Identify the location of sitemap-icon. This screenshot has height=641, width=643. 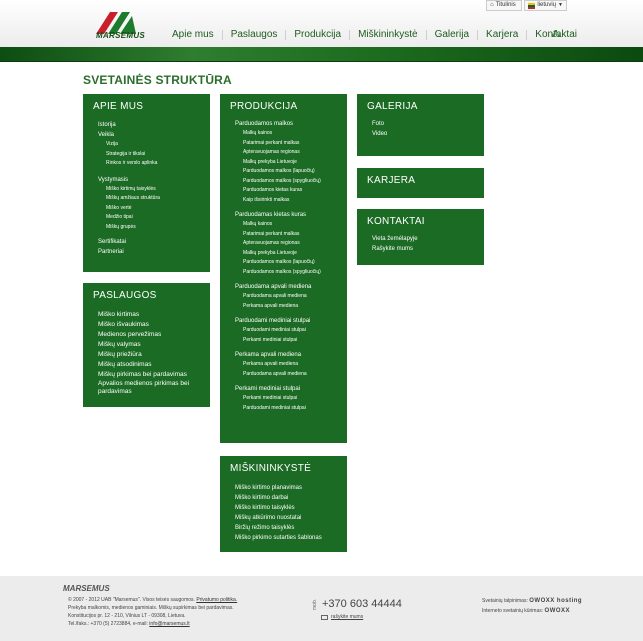
(556, 34).